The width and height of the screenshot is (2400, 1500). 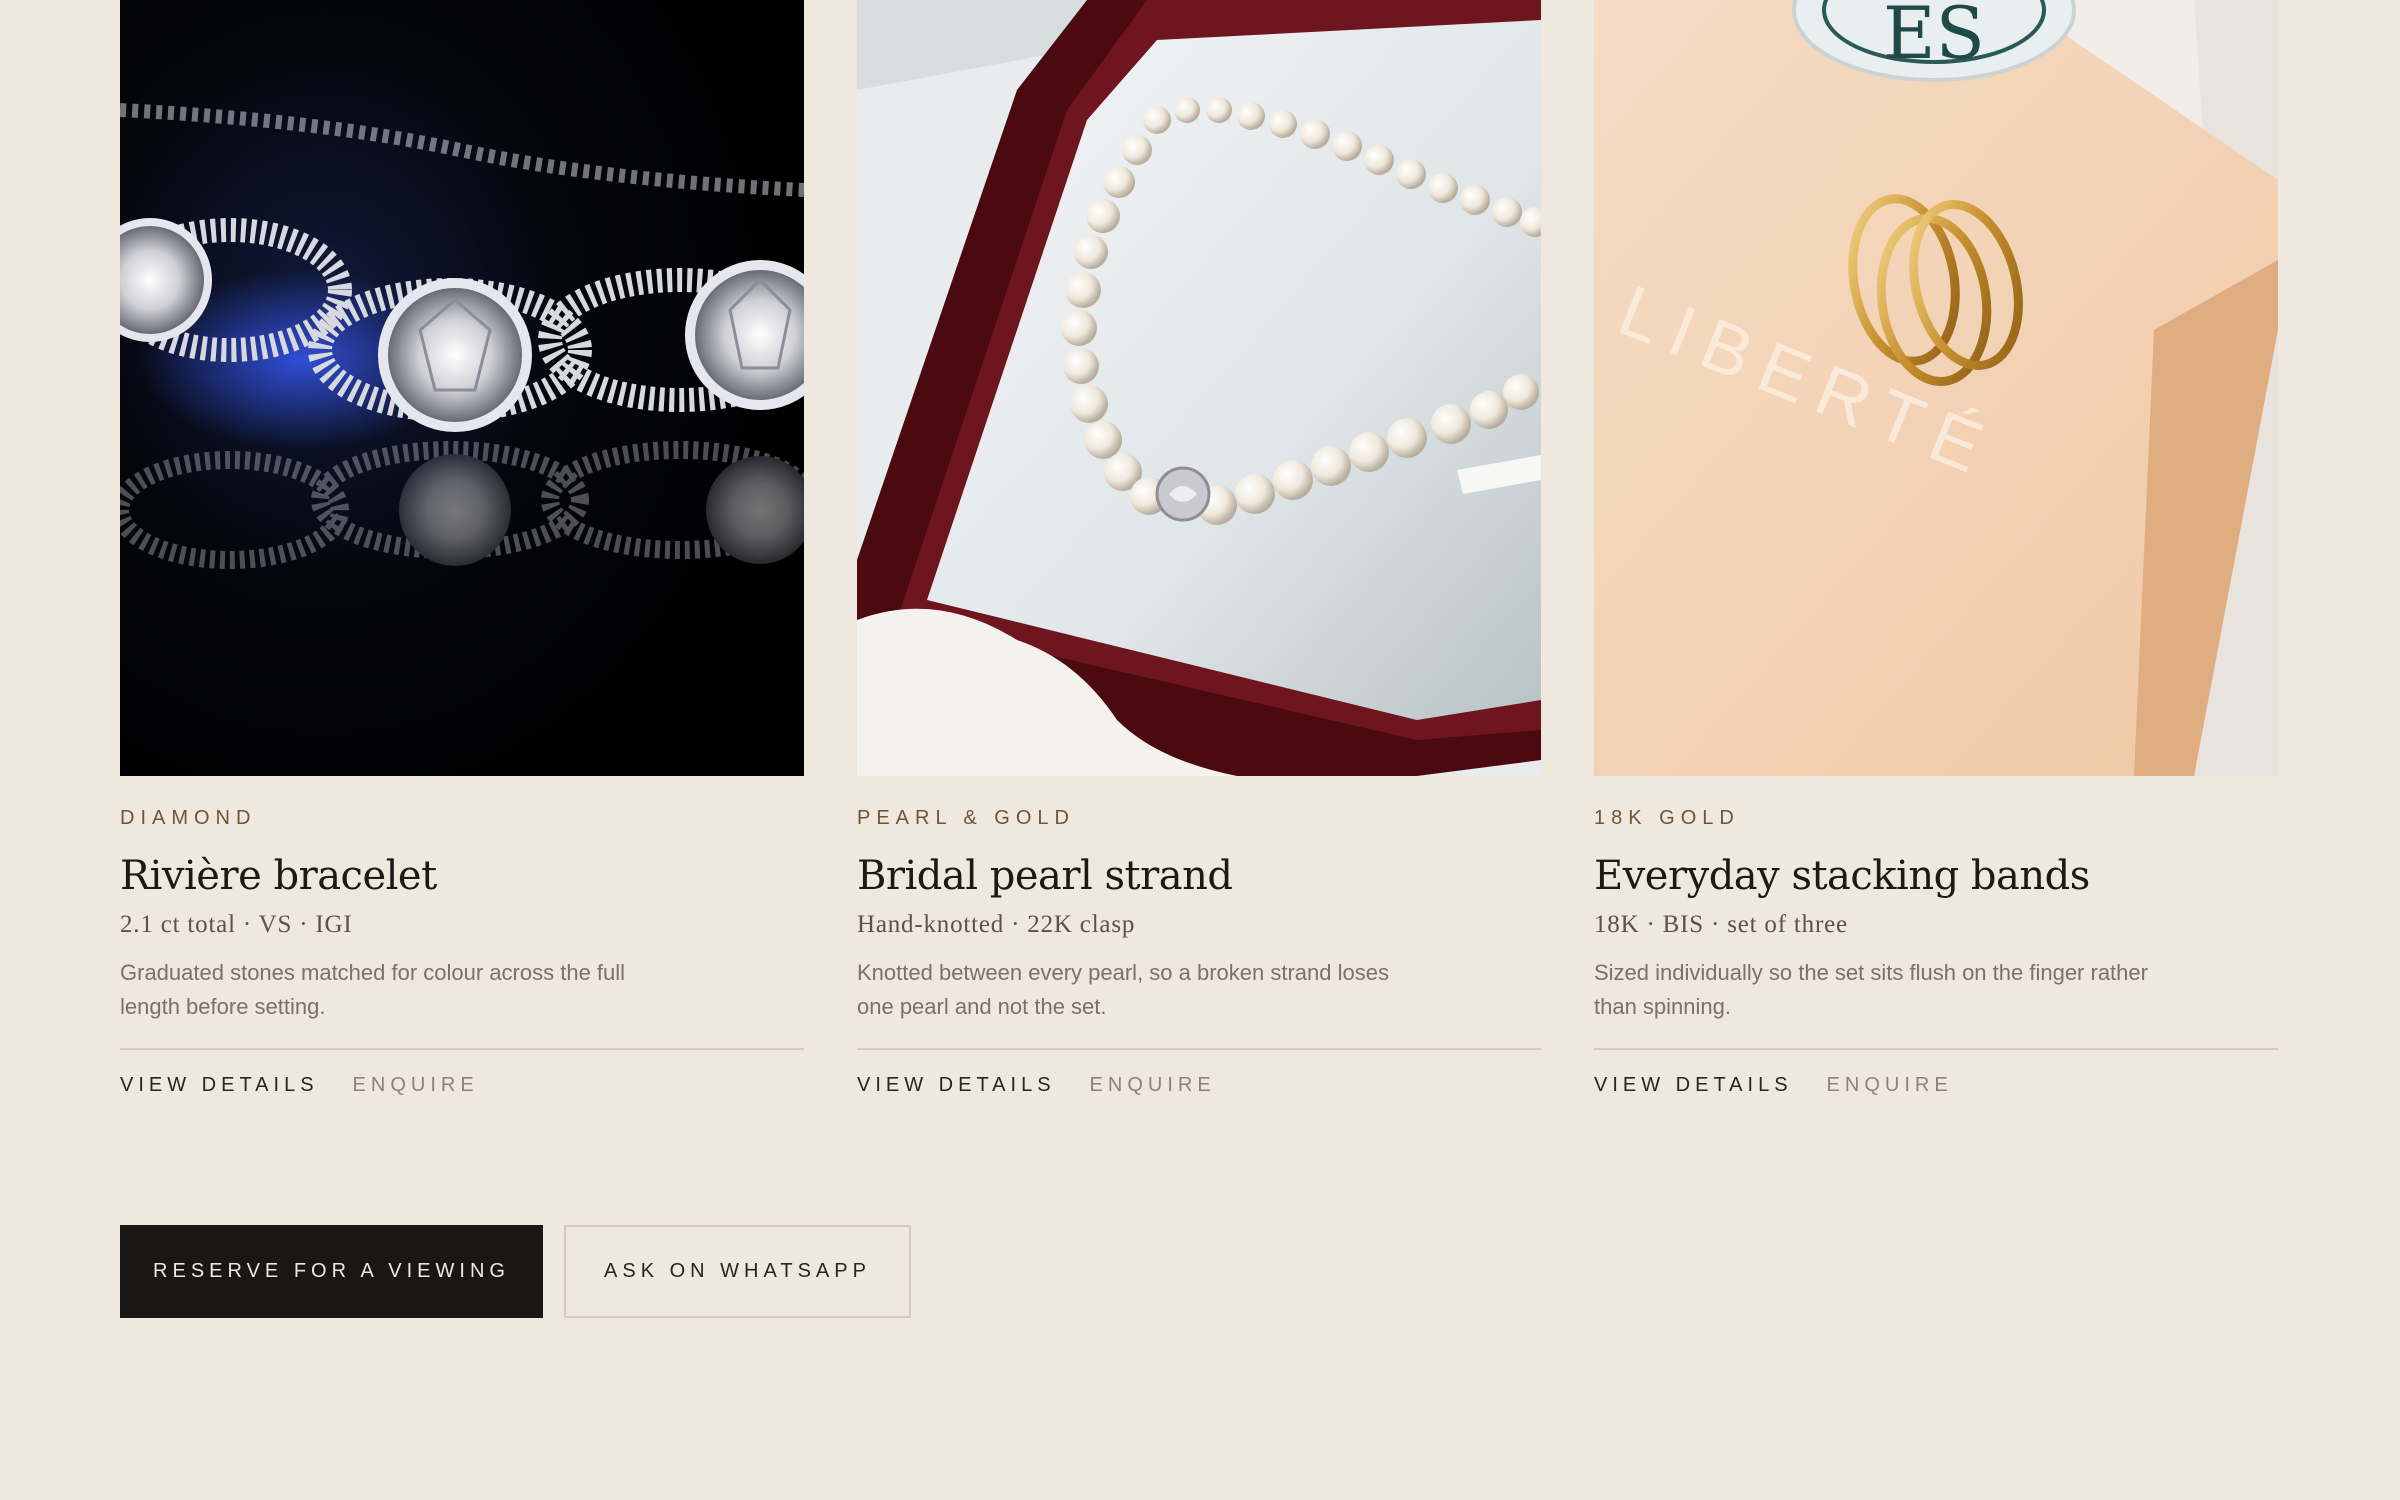 I want to click on pearl-strand-photo, so click(x=1199, y=388).